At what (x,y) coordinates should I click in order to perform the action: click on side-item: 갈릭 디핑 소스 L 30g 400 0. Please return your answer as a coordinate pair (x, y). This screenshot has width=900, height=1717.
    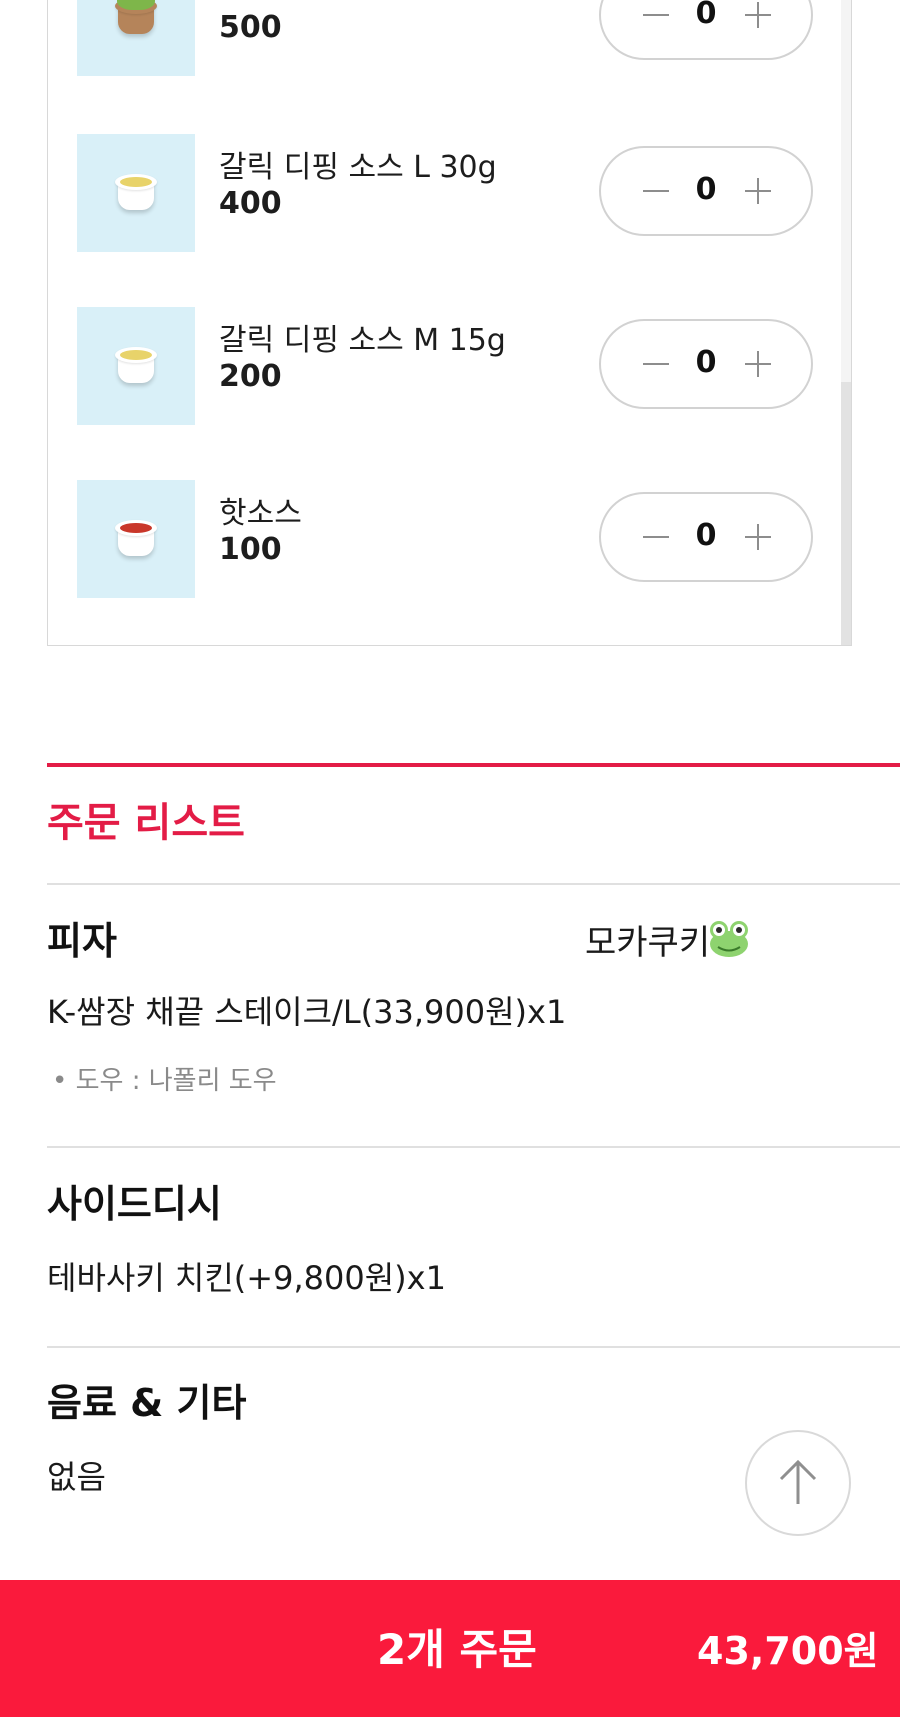
    Looking at the image, I should click on (443, 193).